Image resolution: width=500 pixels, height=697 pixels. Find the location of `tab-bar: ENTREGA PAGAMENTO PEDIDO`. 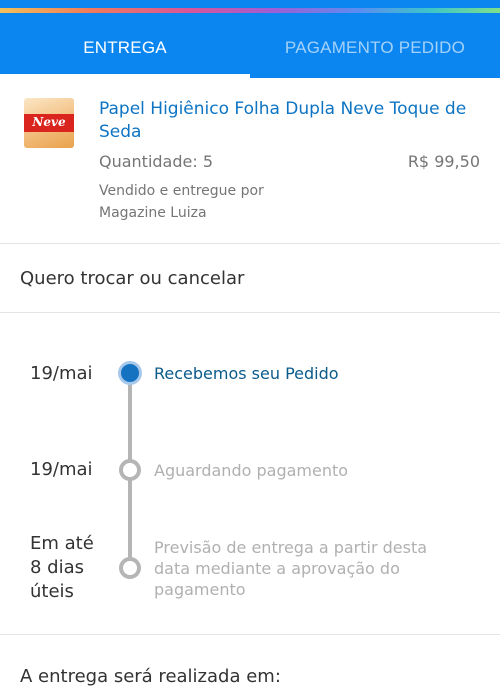

tab-bar: ENTREGA PAGAMENTO PEDIDO is located at coordinates (250, 47).